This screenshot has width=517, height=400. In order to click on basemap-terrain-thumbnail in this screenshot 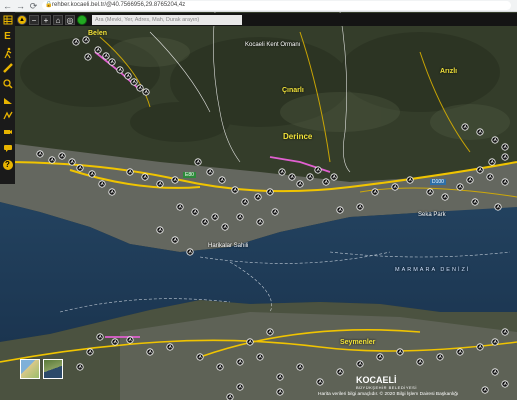, I will do `click(30, 369)`.